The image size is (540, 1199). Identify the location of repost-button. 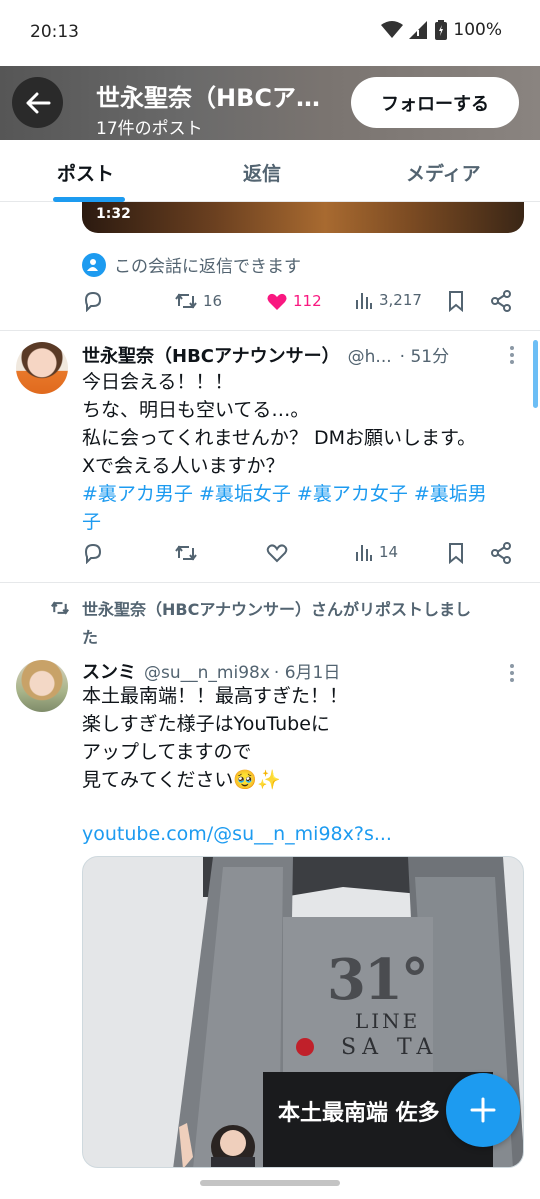
(186, 553).